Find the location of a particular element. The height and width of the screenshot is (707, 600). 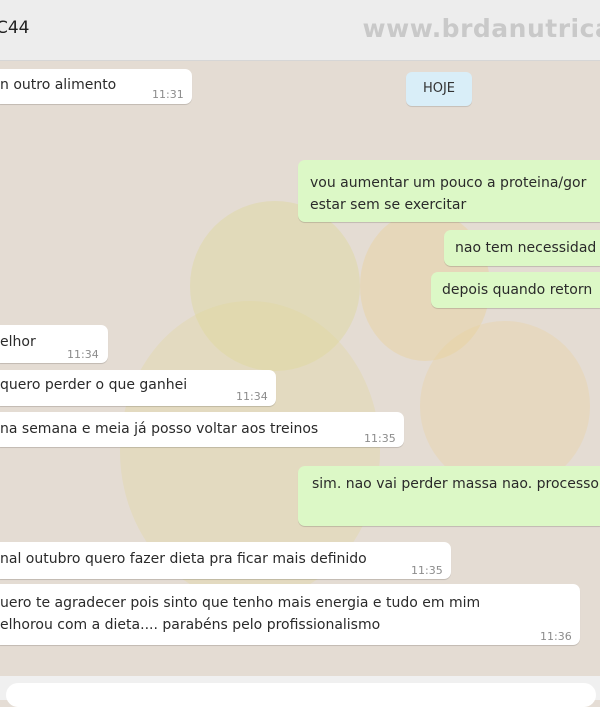

message-text-line: vou aumentar um pouco a proteina/gor is located at coordinates (455, 183).